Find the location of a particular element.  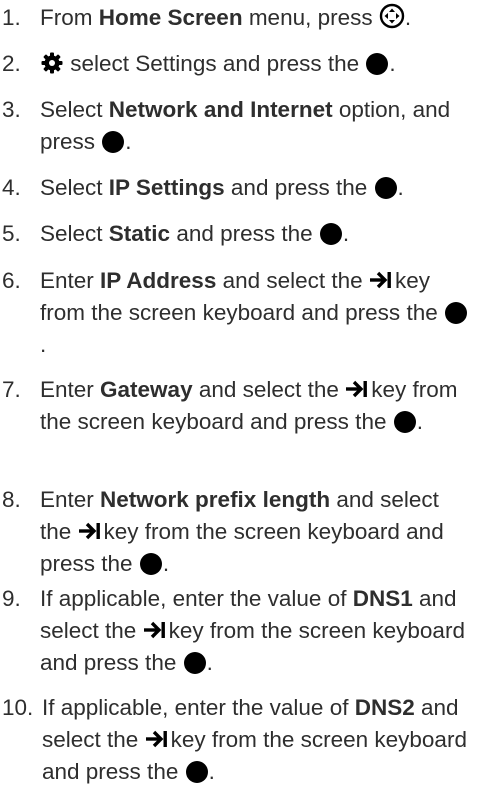

step-number: 5. is located at coordinates (11, 233).